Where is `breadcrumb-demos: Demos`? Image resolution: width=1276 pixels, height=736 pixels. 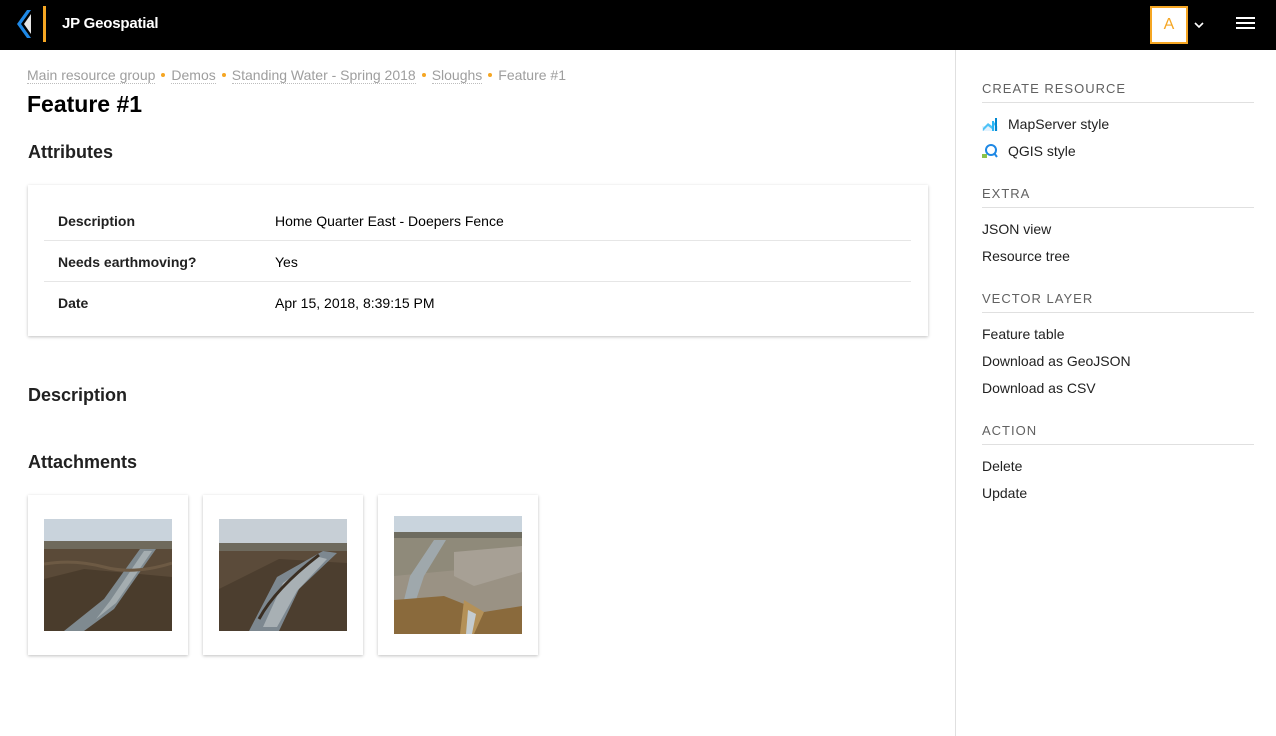 breadcrumb-demos: Demos is located at coordinates (193, 75).